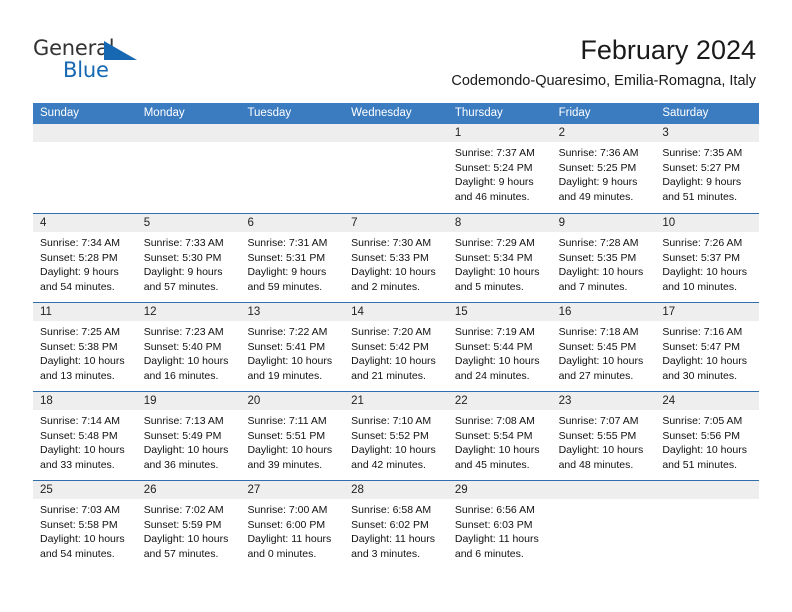 The image size is (792, 612). I want to click on day-info-line: Sunrise: 7:33 AM, so click(183, 243).